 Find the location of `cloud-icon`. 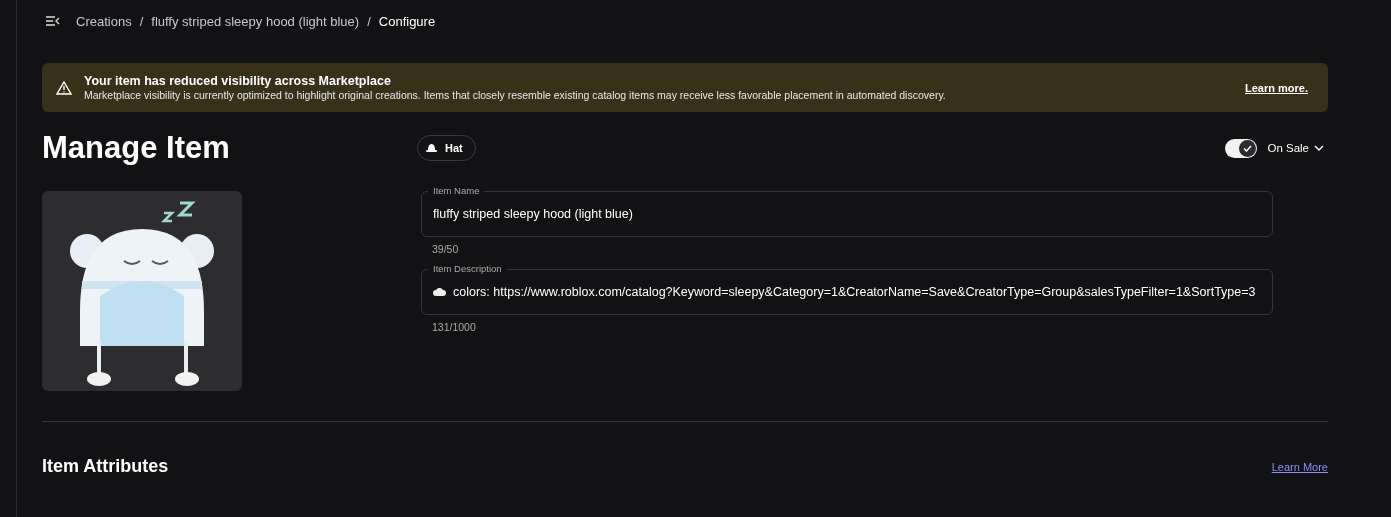

cloud-icon is located at coordinates (439, 292).